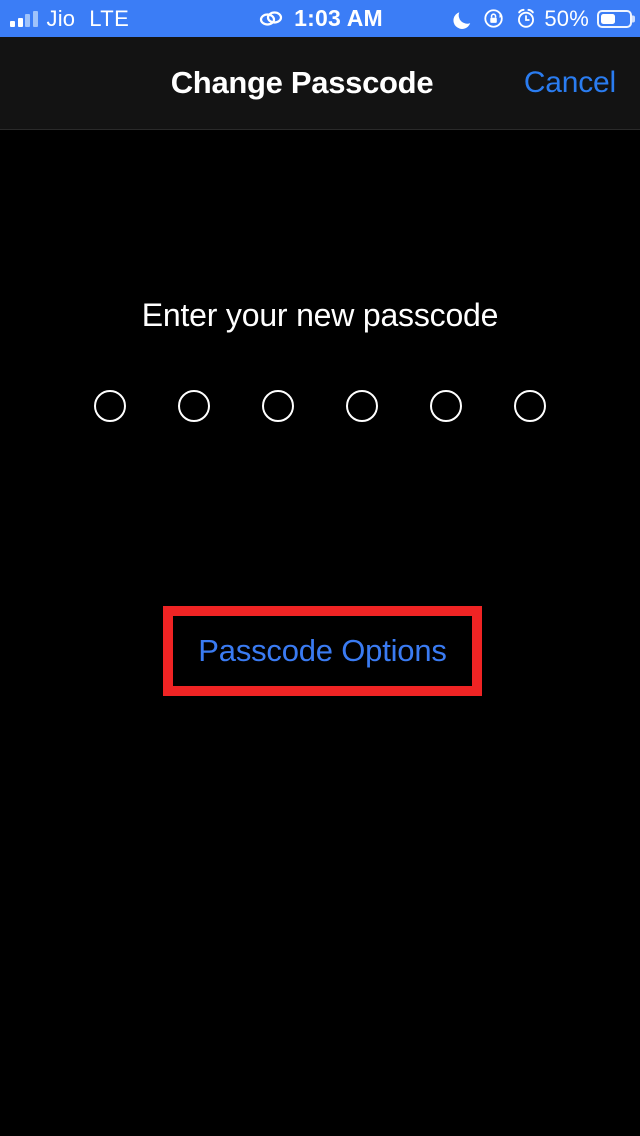  I want to click on cellular-signal-icon, so click(24, 18).